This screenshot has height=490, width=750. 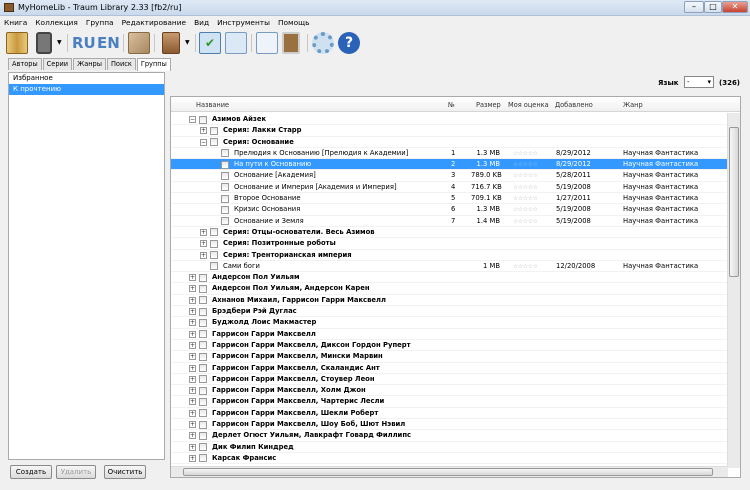 What do you see at coordinates (449, 357) in the screenshot?
I see `author-row: + Гаррисон Гарри Максвелл, Мински Марвин` at bounding box center [449, 357].